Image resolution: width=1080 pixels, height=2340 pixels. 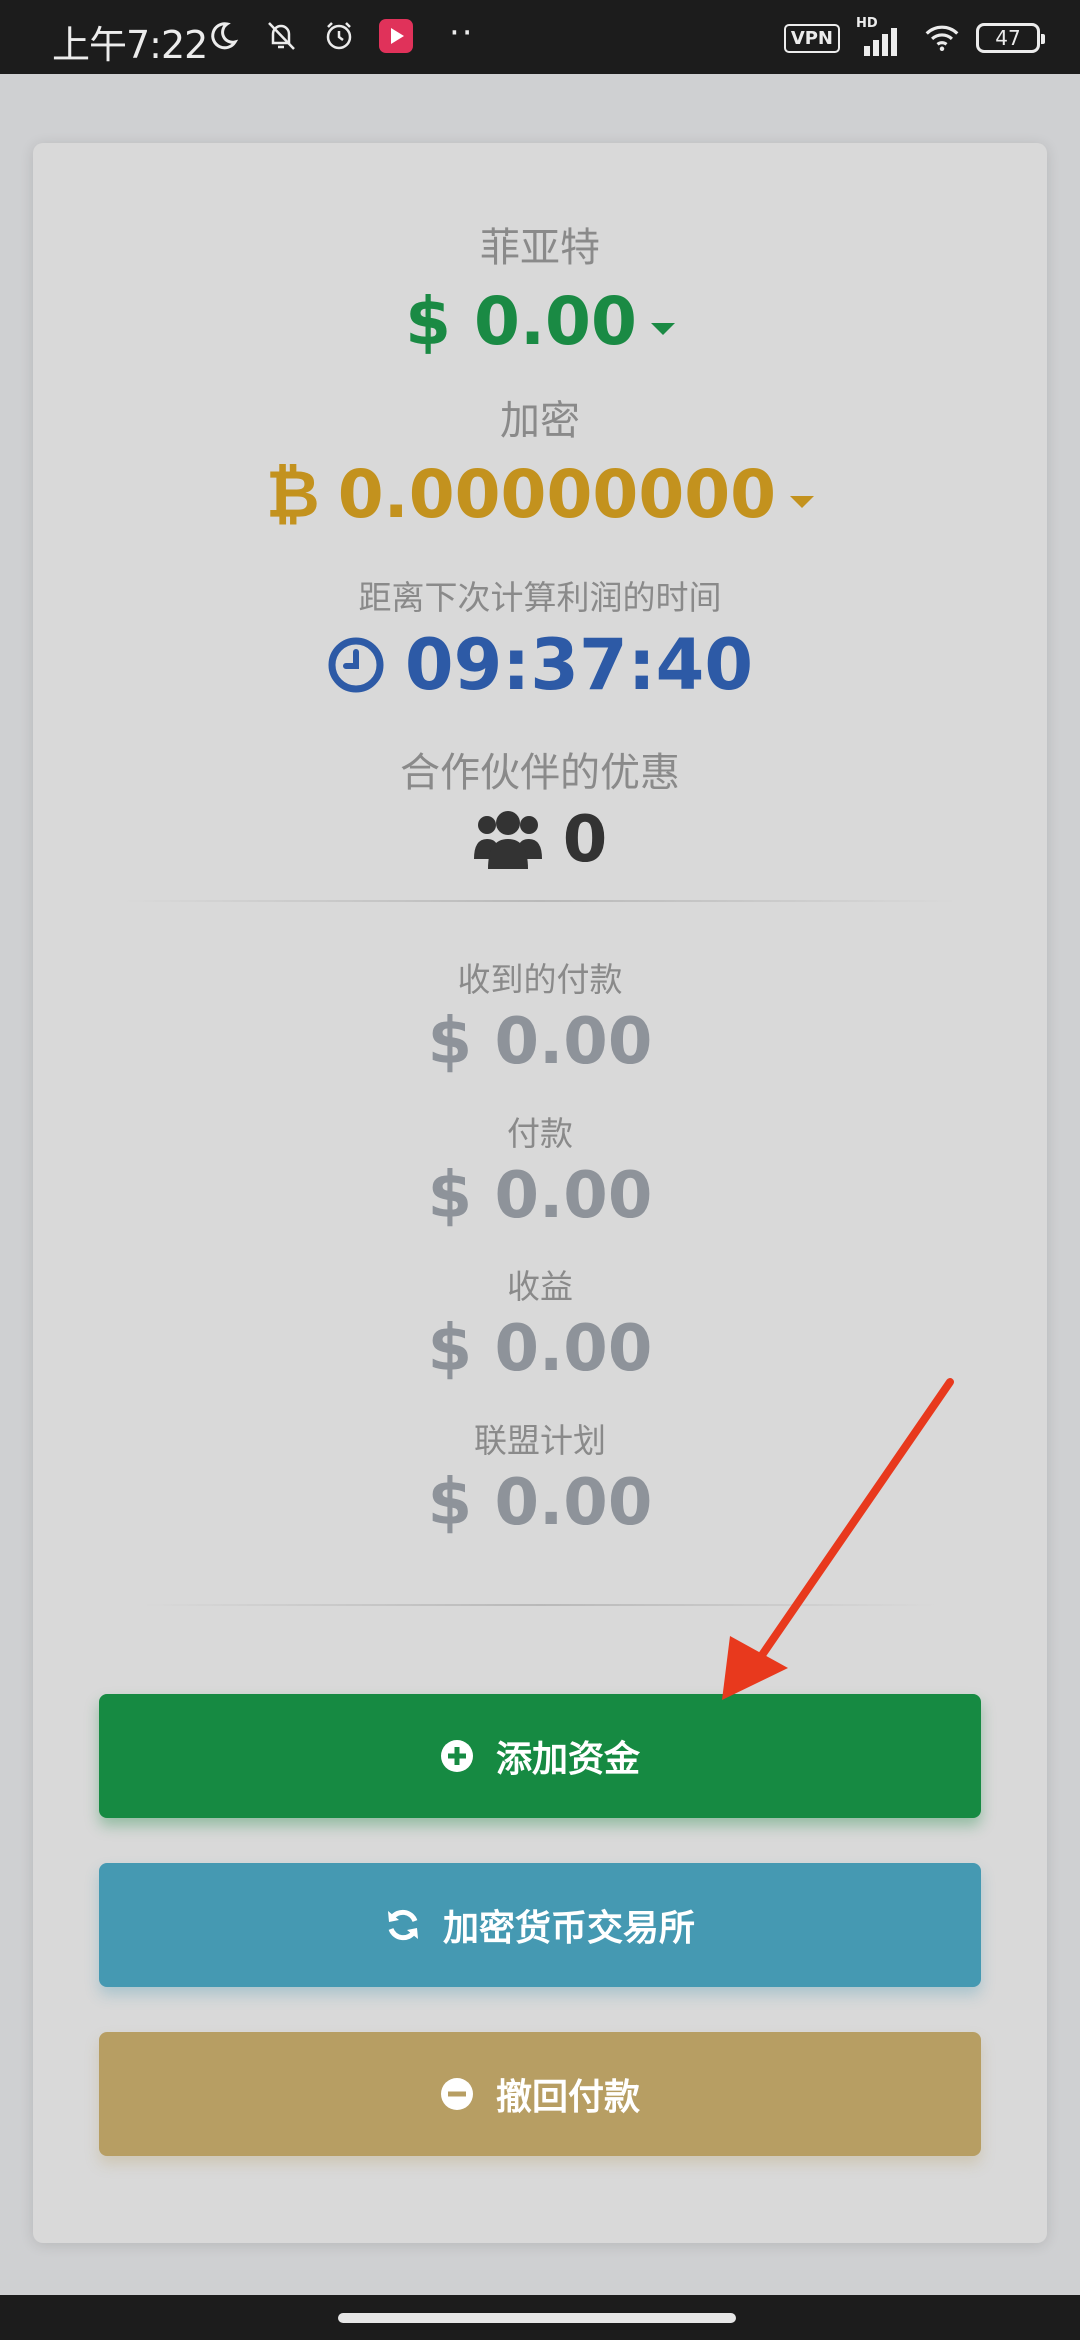 What do you see at coordinates (579, 665) in the screenshot?
I see `timer-value: 09:37:40` at bounding box center [579, 665].